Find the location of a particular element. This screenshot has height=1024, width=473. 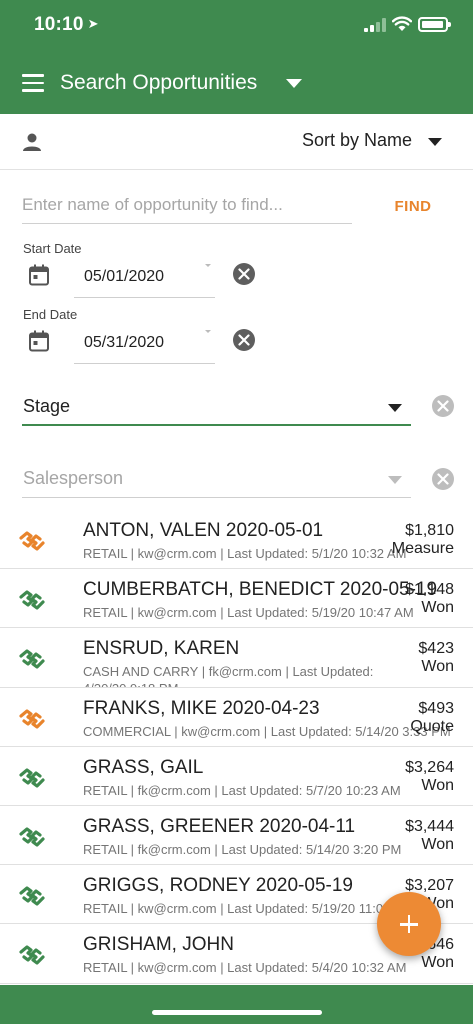

end-date-caret-icon is located at coordinates (208, 331).